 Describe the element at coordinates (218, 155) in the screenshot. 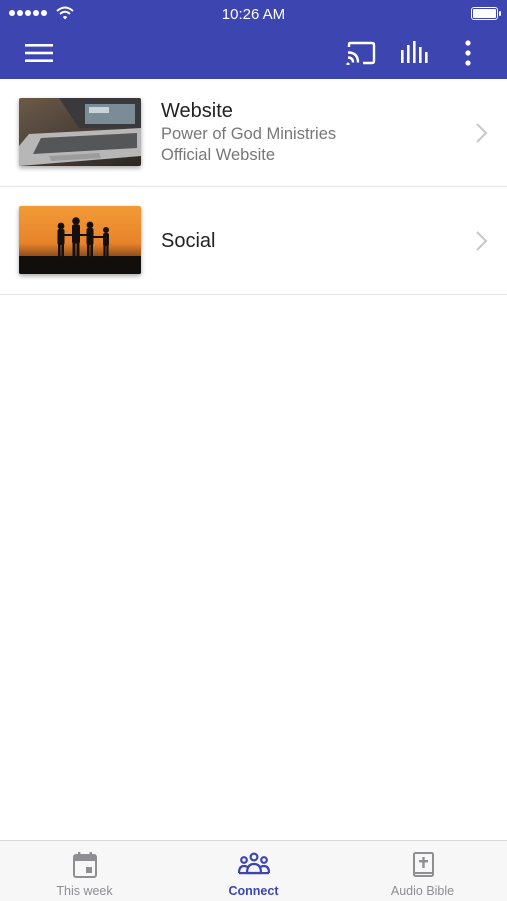

I see `list-item-subtitle-line2: Official Website` at that location.